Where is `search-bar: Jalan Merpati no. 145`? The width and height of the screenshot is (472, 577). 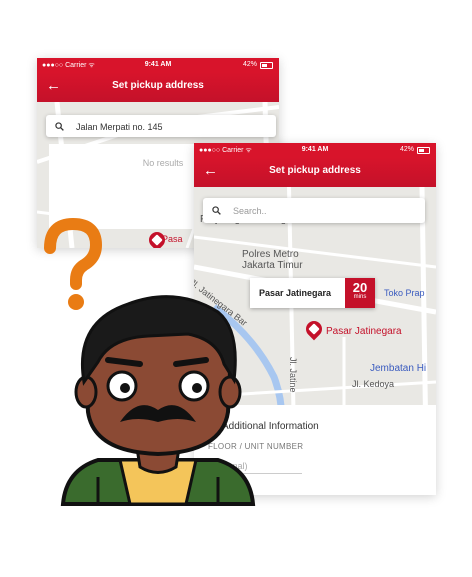 search-bar: Jalan Merpati no. 145 is located at coordinates (161, 126).